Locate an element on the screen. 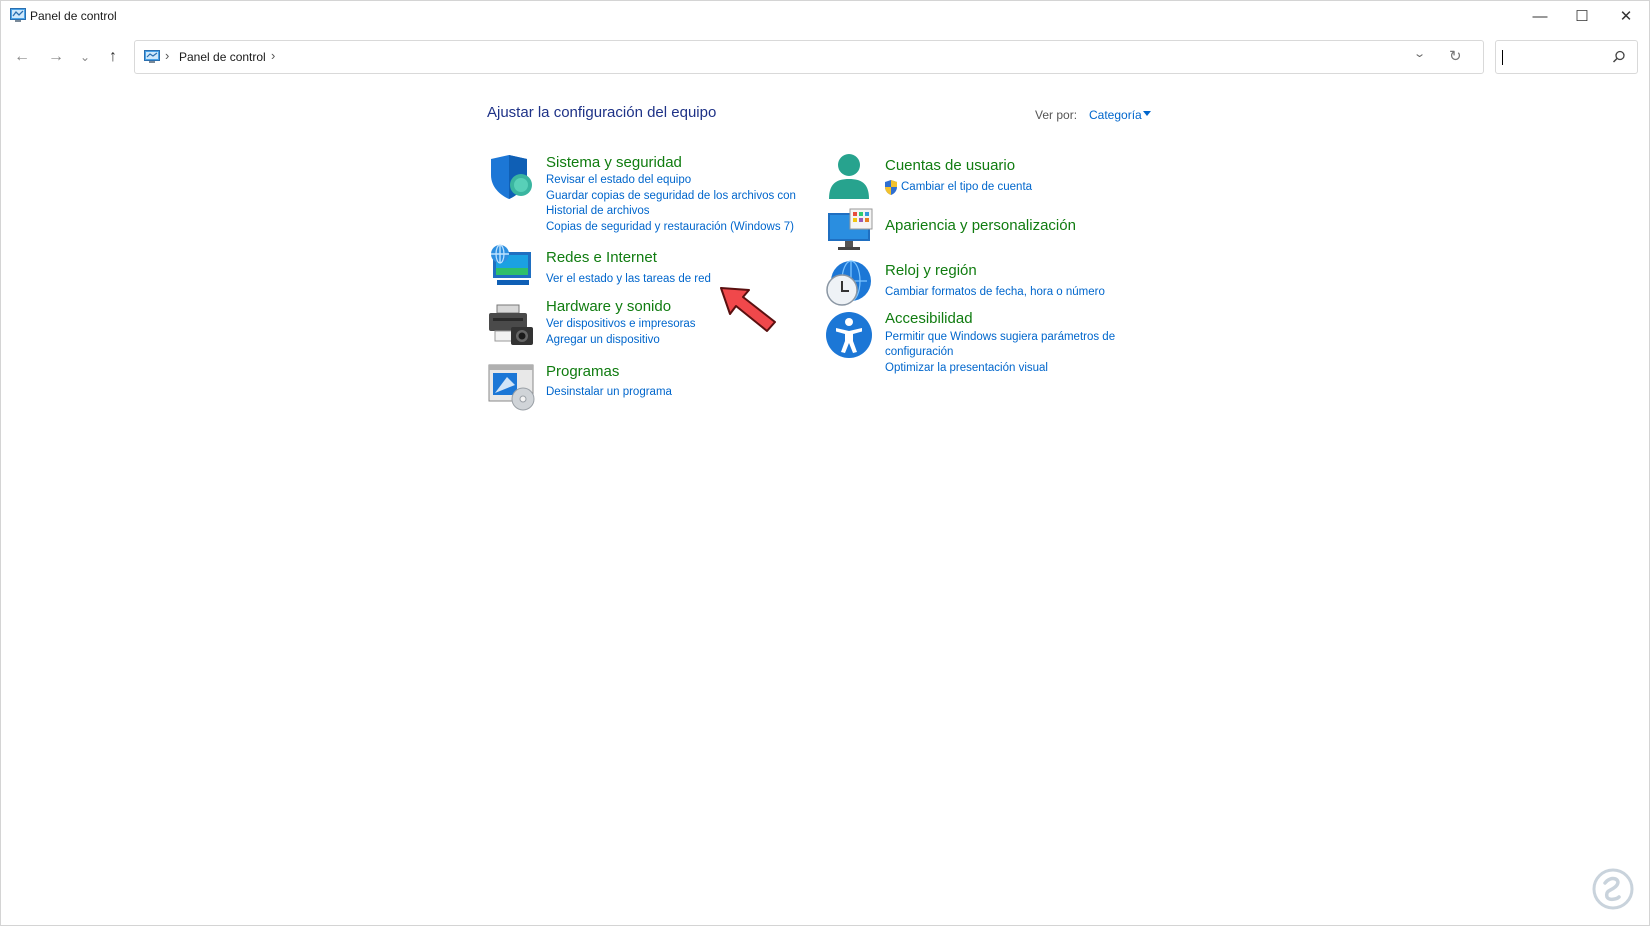  programs-disc-icon is located at coordinates (511, 387).